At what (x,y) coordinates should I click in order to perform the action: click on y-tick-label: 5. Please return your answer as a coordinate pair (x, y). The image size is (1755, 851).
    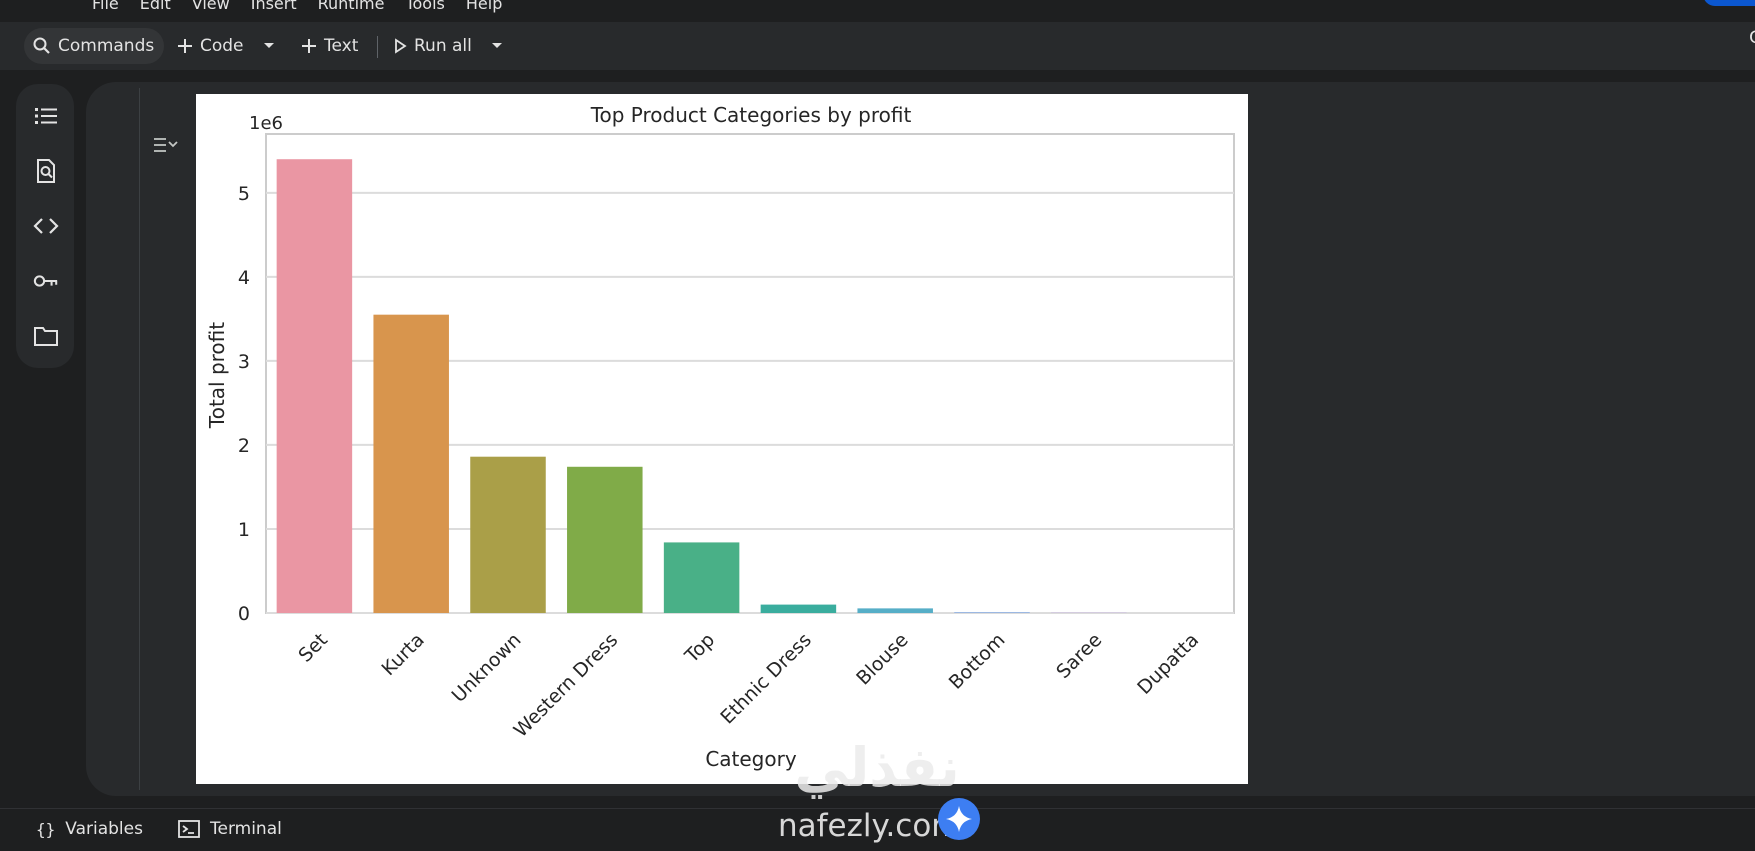
    Looking at the image, I should click on (244, 194).